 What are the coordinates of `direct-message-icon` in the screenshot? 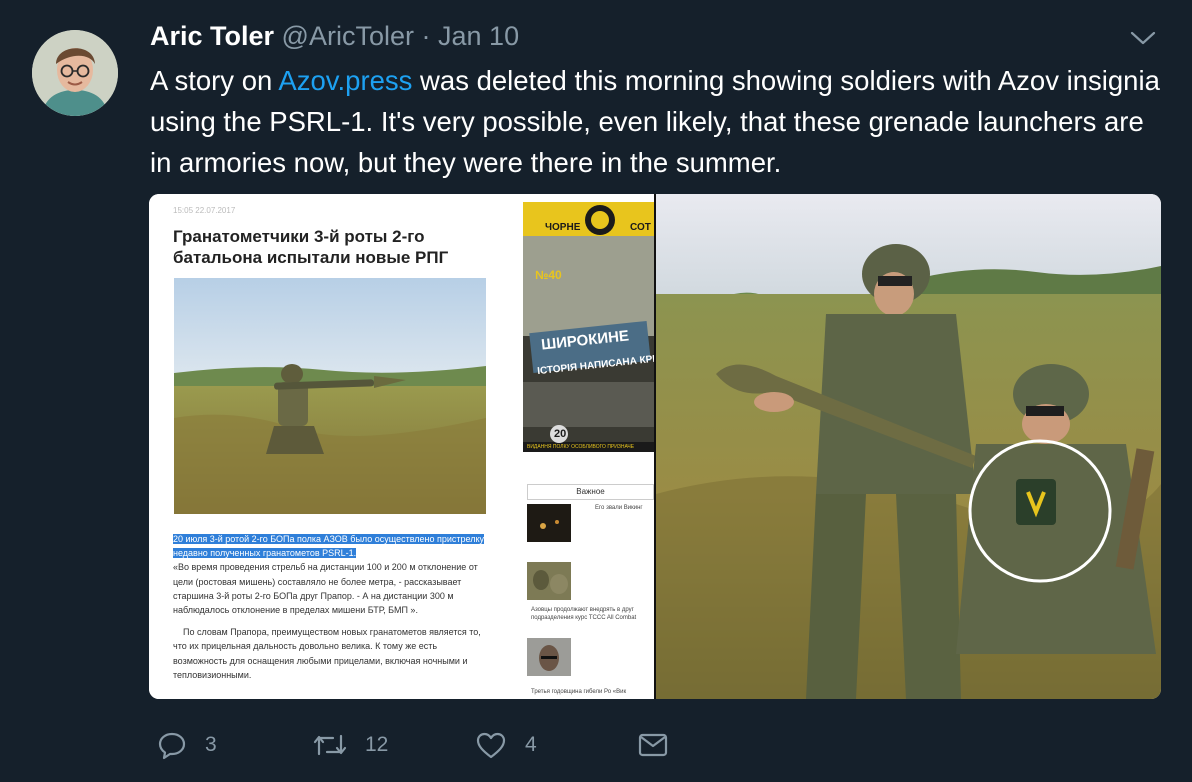 It's located at (653, 745).